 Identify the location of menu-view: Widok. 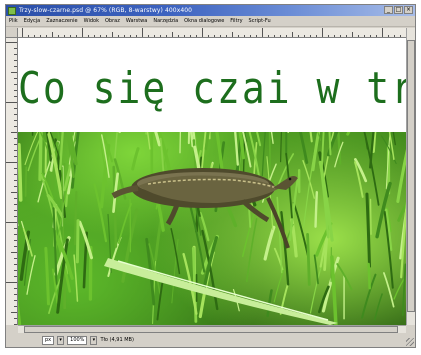
(91, 21).